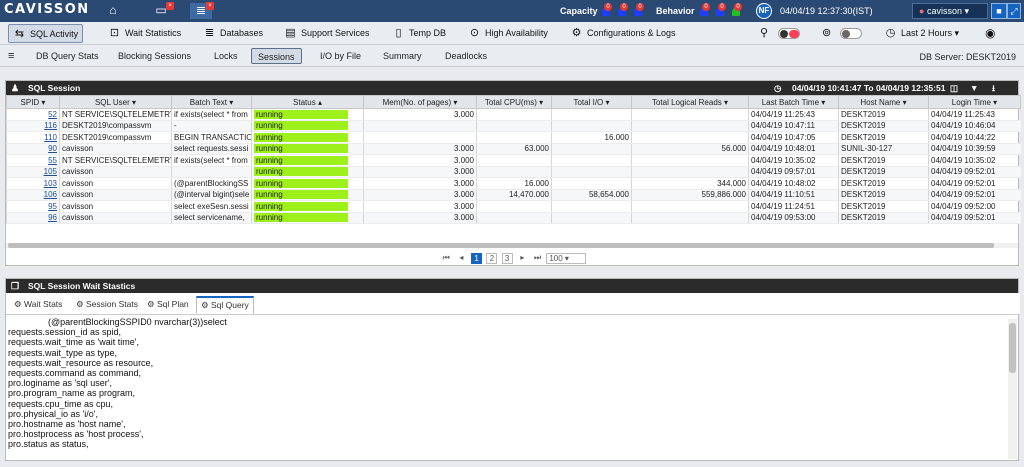  Describe the element at coordinates (826, 33) in the screenshot. I see `search-icon: ⊚` at that location.